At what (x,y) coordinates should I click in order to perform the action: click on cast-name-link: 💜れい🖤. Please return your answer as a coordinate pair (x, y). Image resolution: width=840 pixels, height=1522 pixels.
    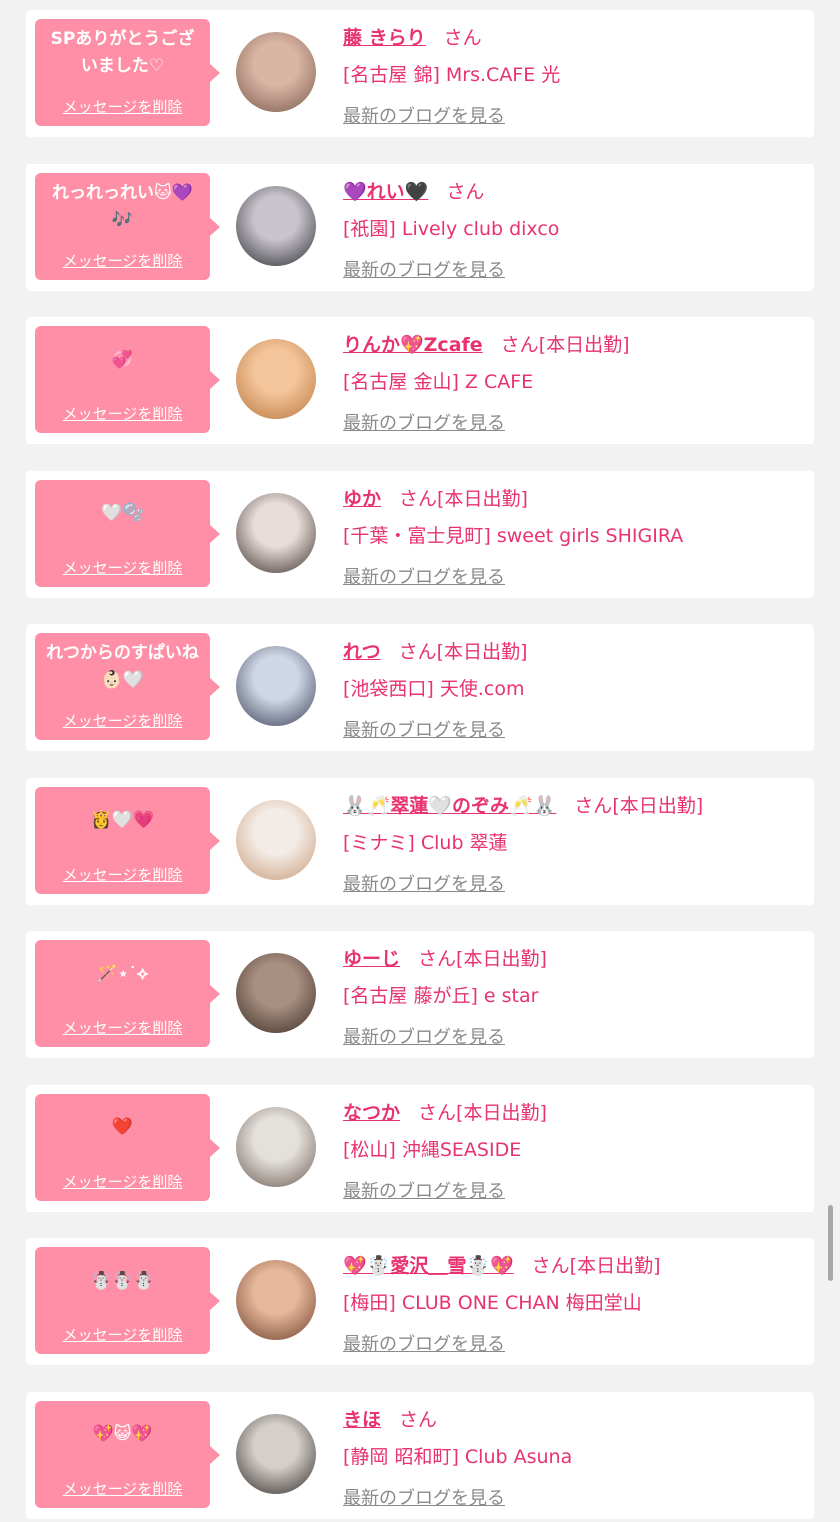
    Looking at the image, I should click on (385, 190).